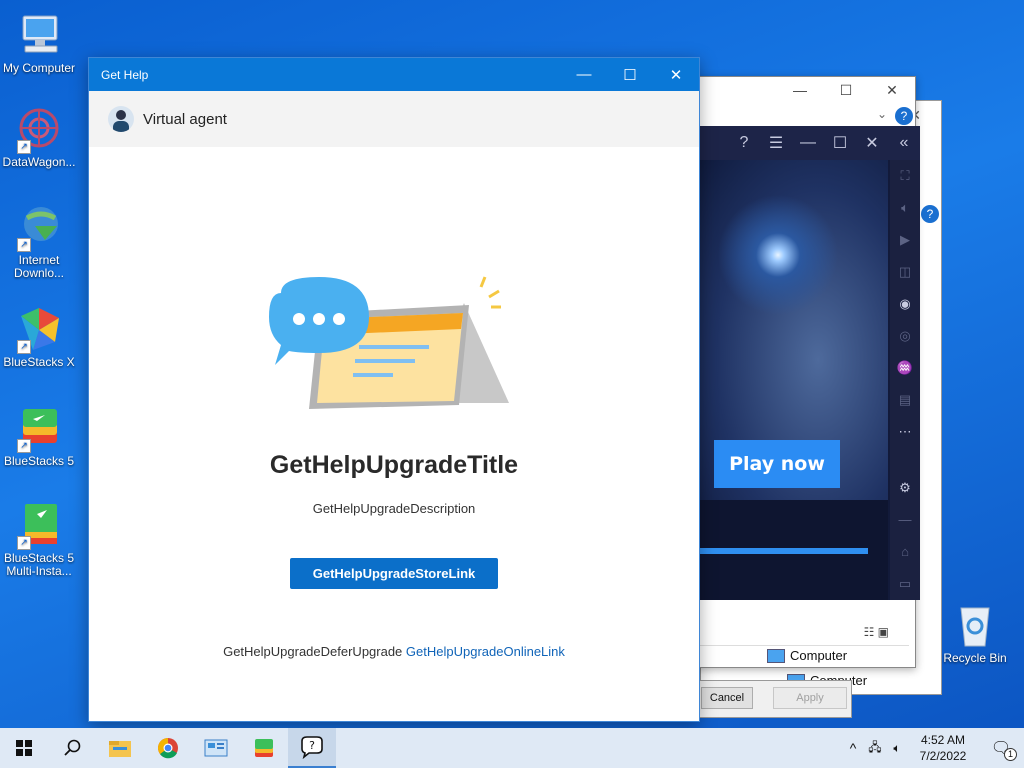 This screenshot has height=768, width=1024. Describe the element at coordinates (904, 176) in the screenshot. I see `fullscreen-icon: ⛶` at that location.